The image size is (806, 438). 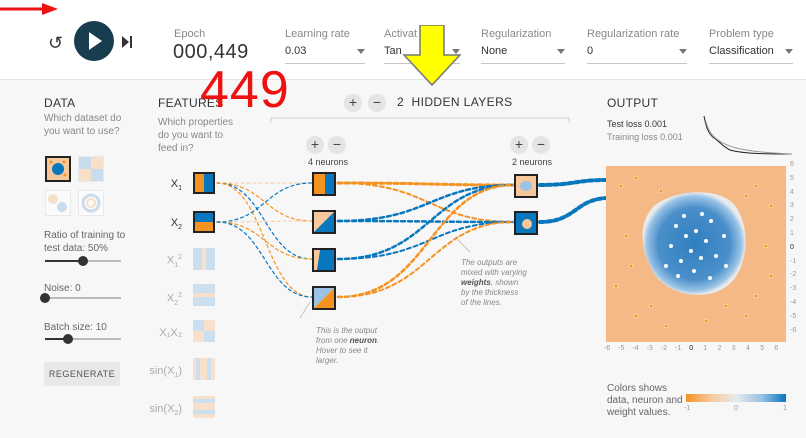 What do you see at coordinates (645, 137) in the screenshot?
I see `training-loss: Training loss 0.001` at bounding box center [645, 137].